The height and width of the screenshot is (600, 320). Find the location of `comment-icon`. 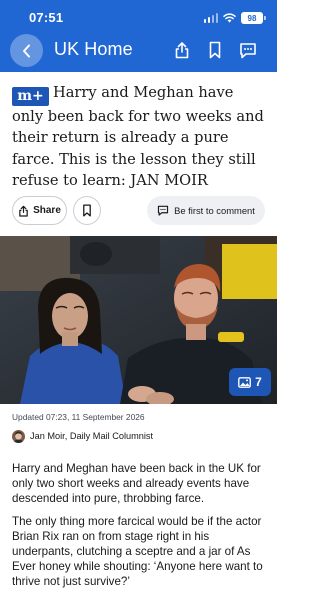

comment-icon is located at coordinates (163, 210).